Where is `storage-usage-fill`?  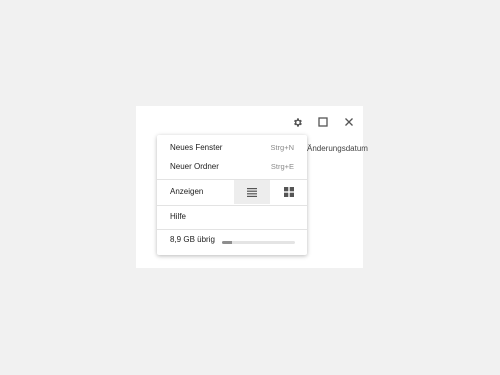
storage-usage-fill is located at coordinates (227, 242).